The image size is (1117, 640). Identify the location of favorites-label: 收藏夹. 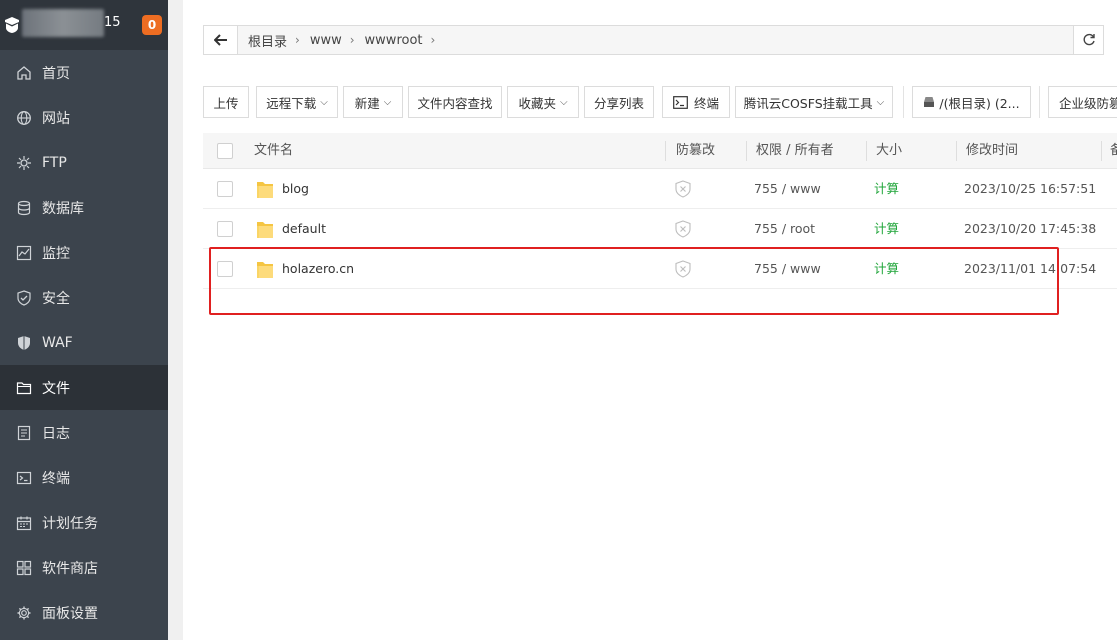
(537, 103).